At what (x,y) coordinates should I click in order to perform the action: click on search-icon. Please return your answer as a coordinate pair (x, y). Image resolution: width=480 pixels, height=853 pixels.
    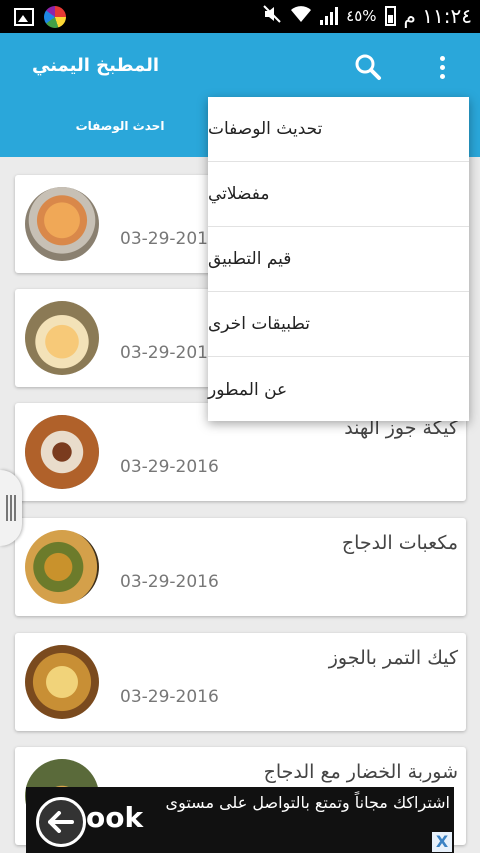
    Looking at the image, I should click on (368, 67).